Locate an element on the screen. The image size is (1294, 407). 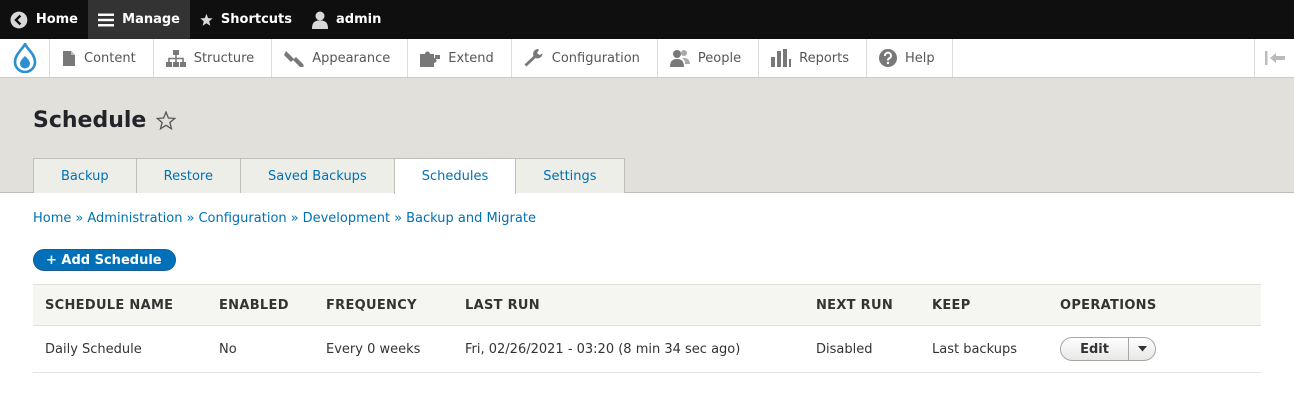
tray-item-label: Extend is located at coordinates (471, 58).